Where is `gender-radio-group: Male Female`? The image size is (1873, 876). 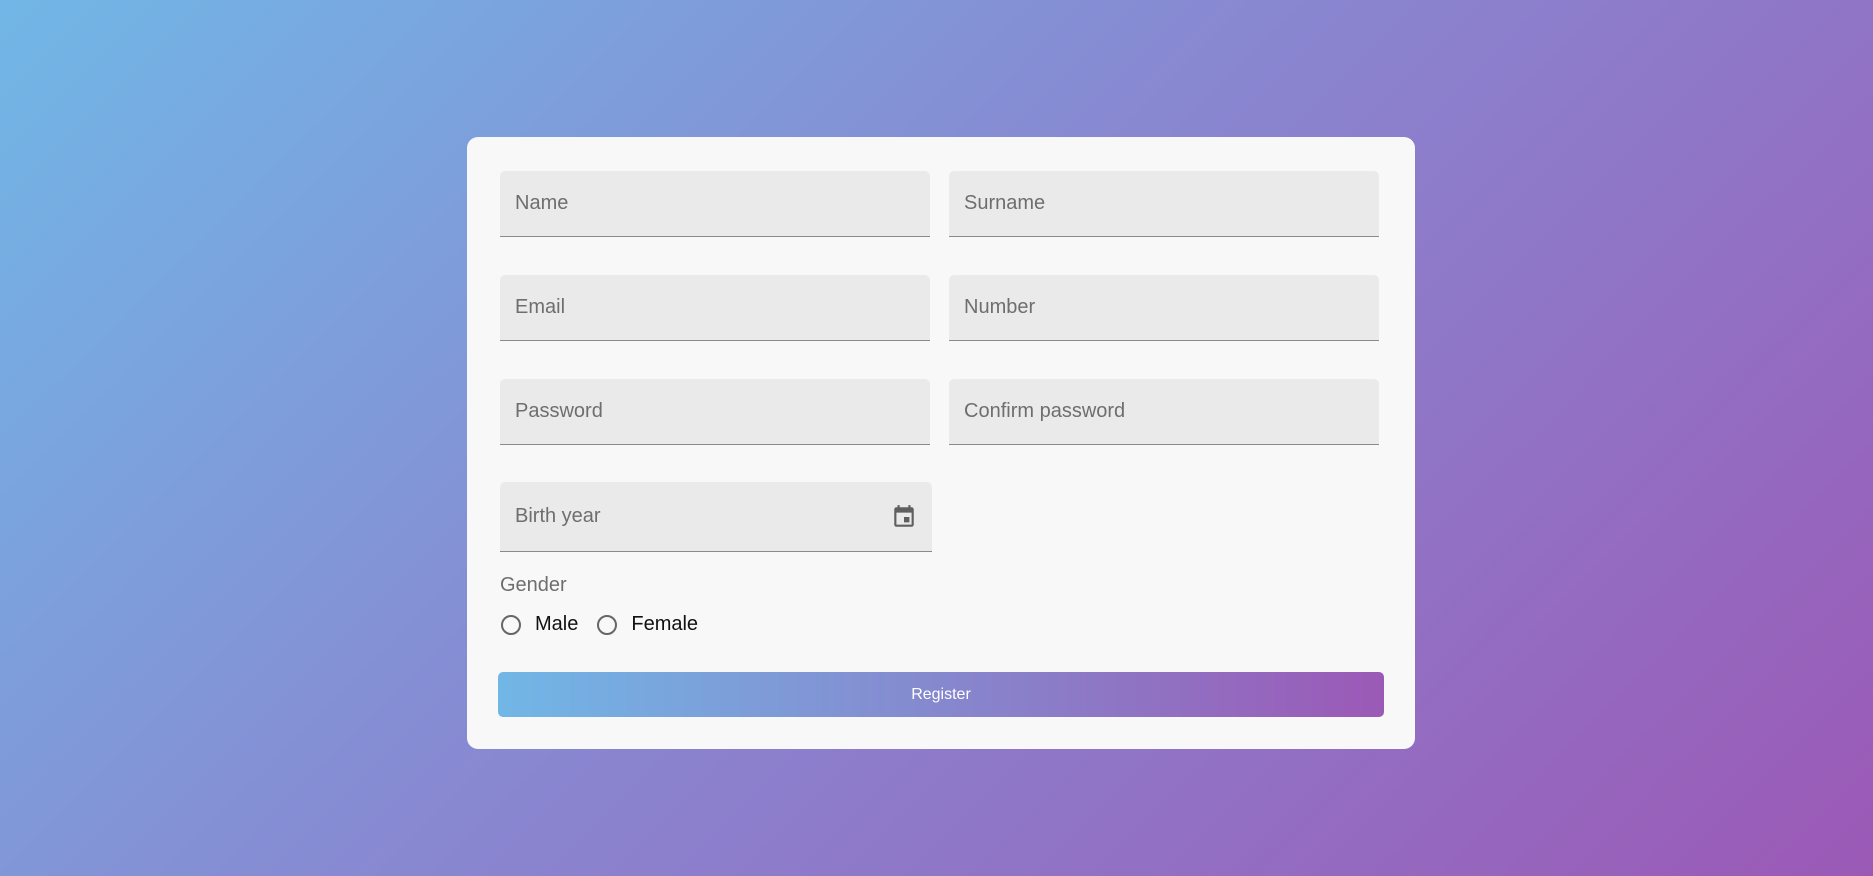 gender-radio-group: Male Female is located at coordinates (608, 624).